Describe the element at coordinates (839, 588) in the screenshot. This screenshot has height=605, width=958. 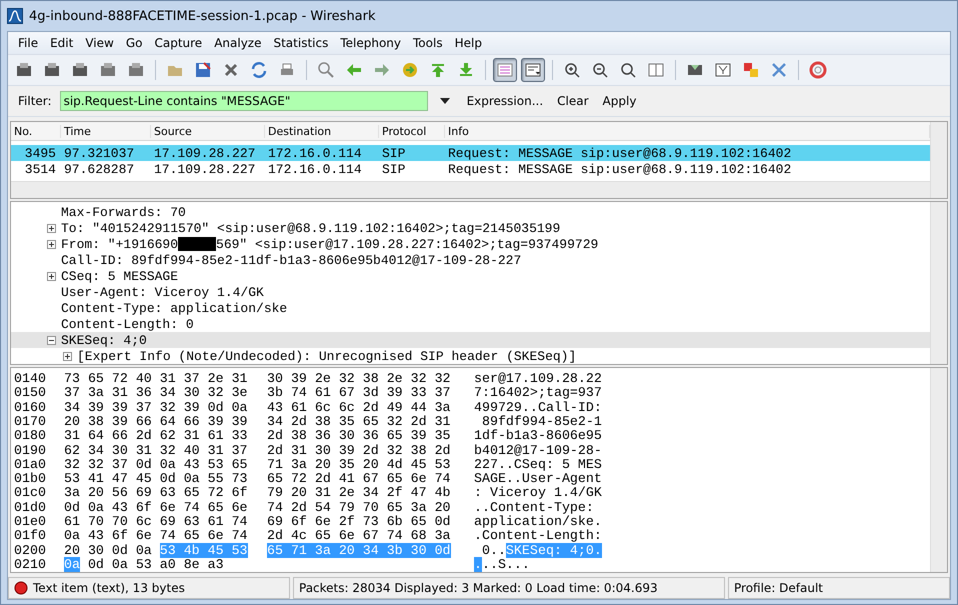
I see `status-text: Profile: Default` at that location.